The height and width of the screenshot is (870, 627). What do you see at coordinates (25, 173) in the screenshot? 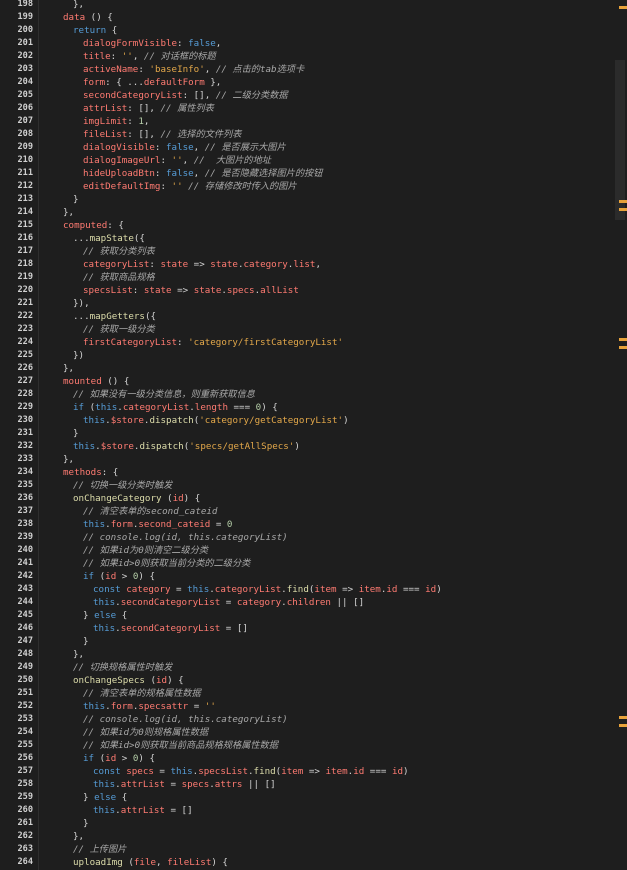
I see `line-number: 211` at bounding box center [25, 173].